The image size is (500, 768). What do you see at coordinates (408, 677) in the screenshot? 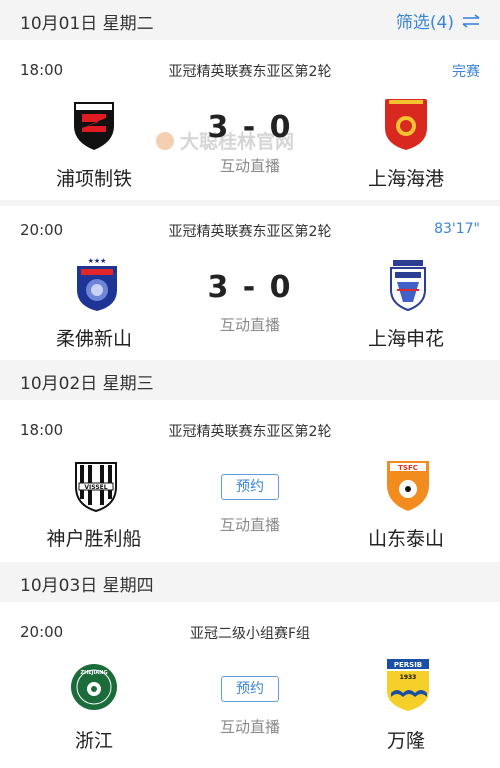
I see `svg-text: 1933` at bounding box center [408, 677].